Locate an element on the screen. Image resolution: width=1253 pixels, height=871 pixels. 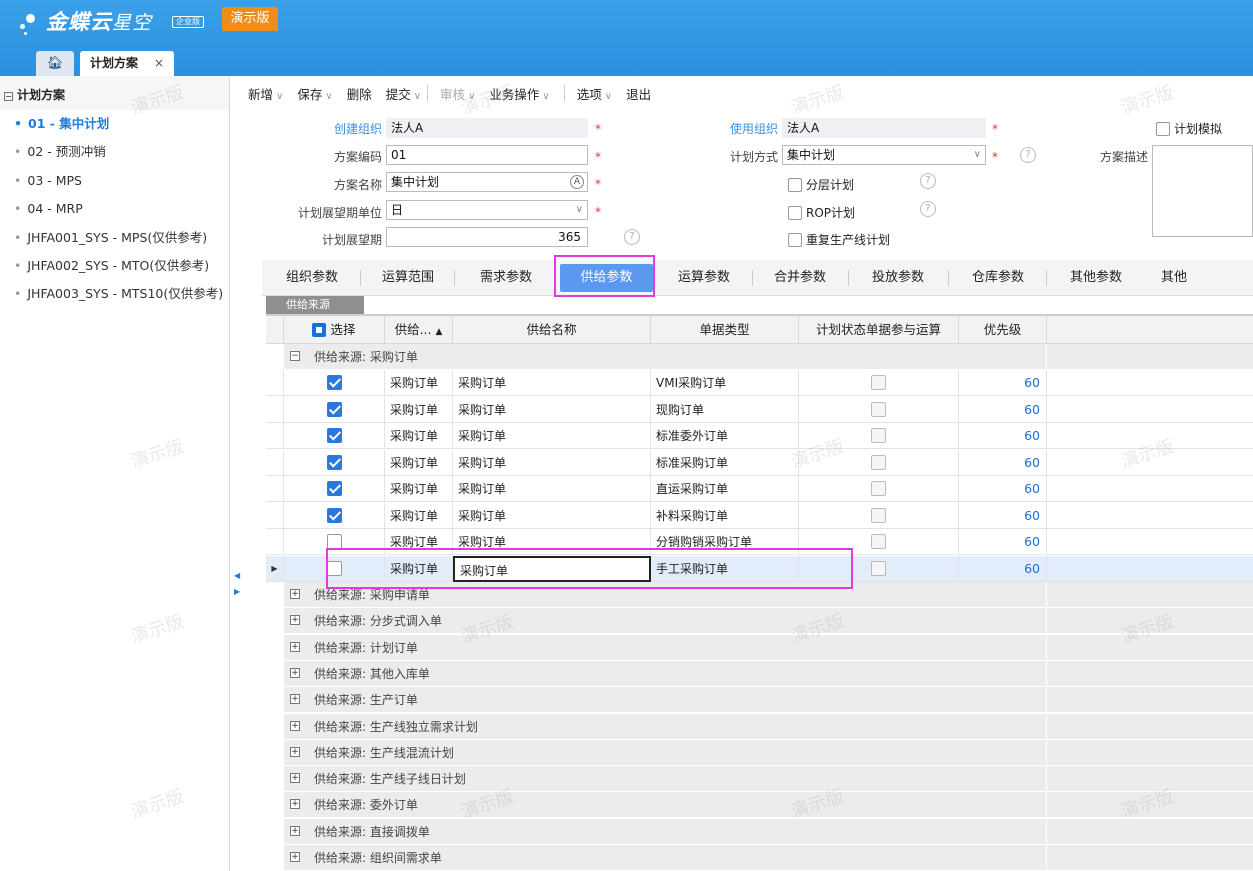
tree-root: − 计划方案 is located at coordinates (114, 93).